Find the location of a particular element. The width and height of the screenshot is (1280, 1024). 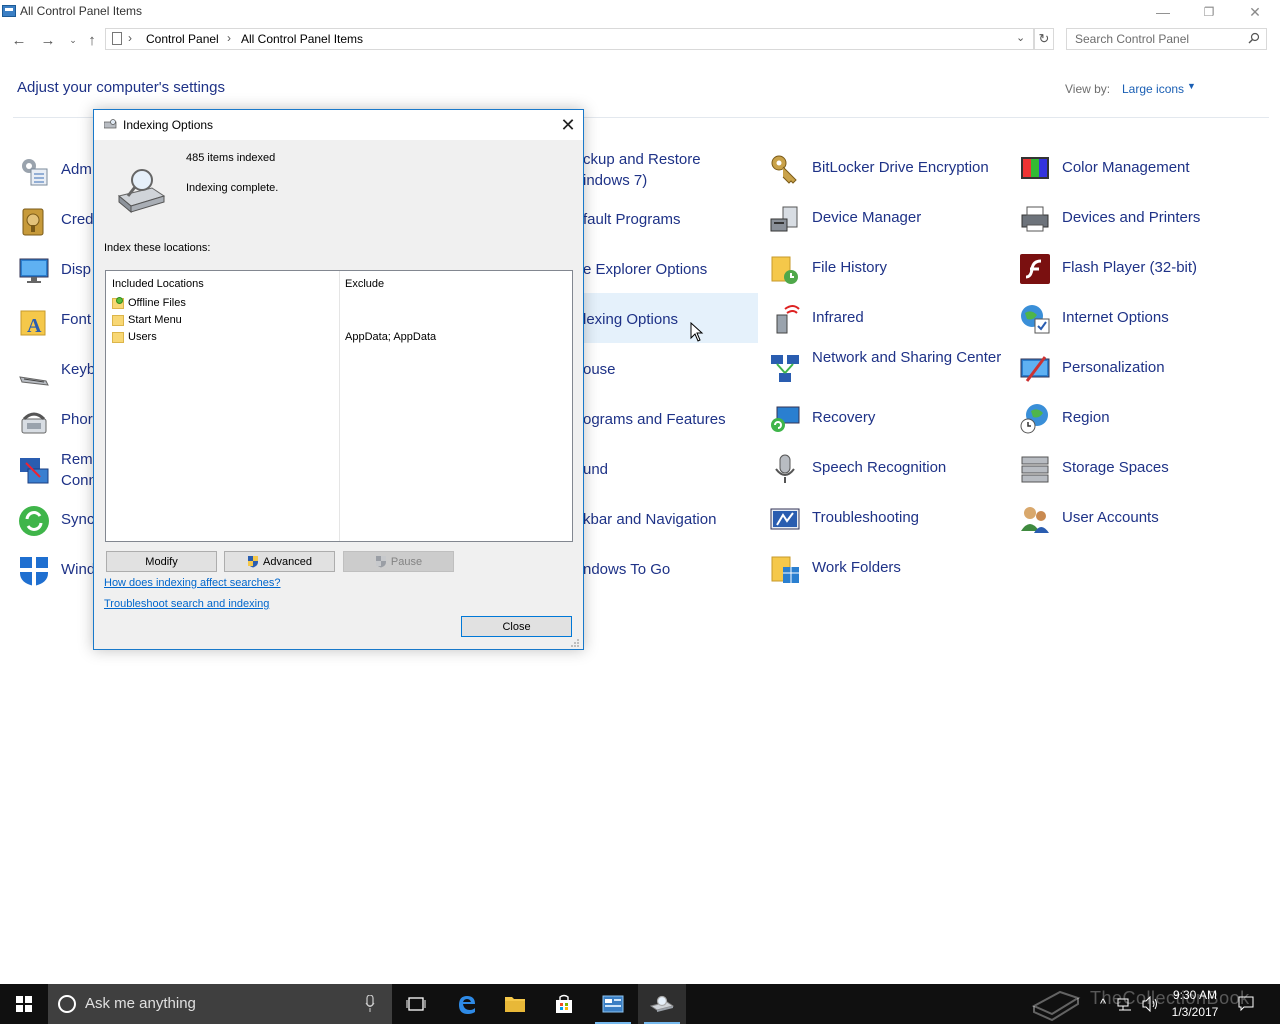

mouse-cursor-icon is located at coordinates (697, 332).